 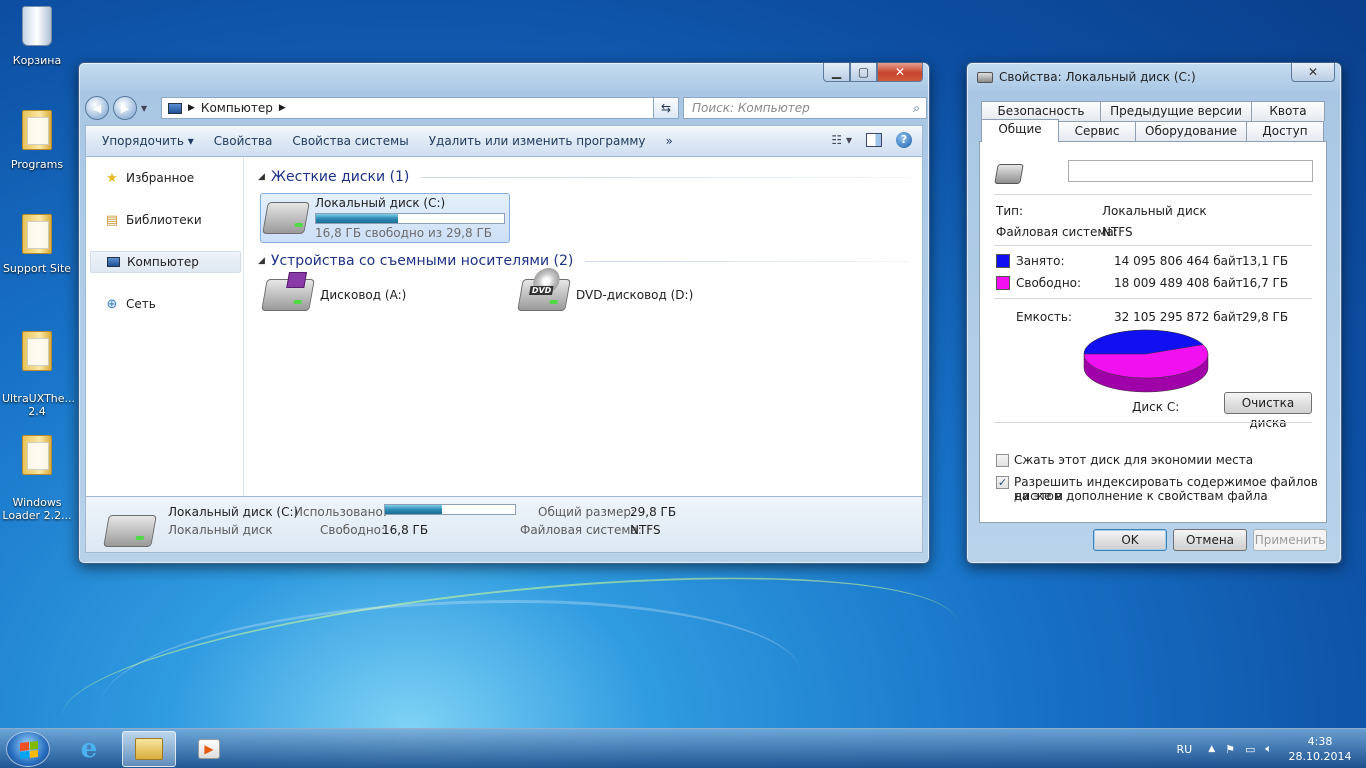 I want to click on more-commands-button: », so click(x=673, y=141).